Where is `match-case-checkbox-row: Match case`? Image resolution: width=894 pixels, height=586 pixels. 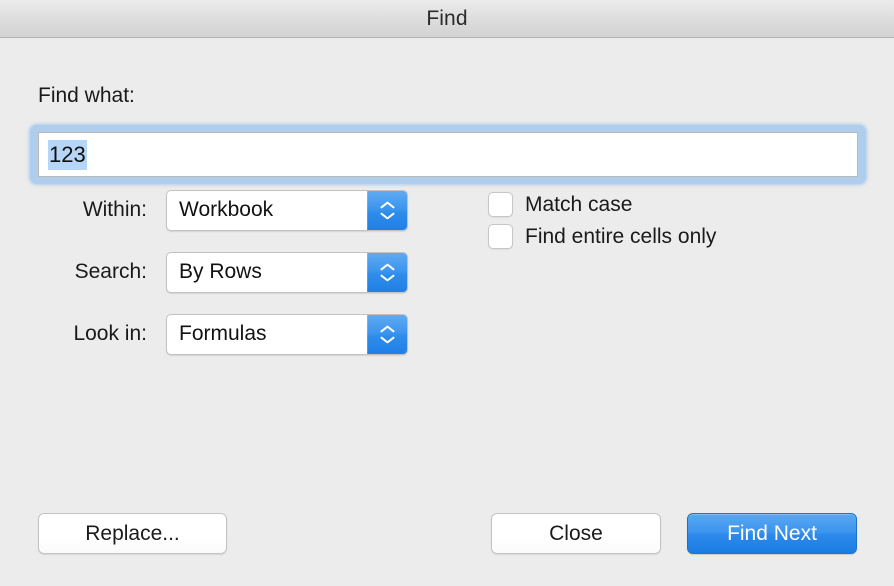
match-case-checkbox-row: Match case is located at coordinates (560, 204).